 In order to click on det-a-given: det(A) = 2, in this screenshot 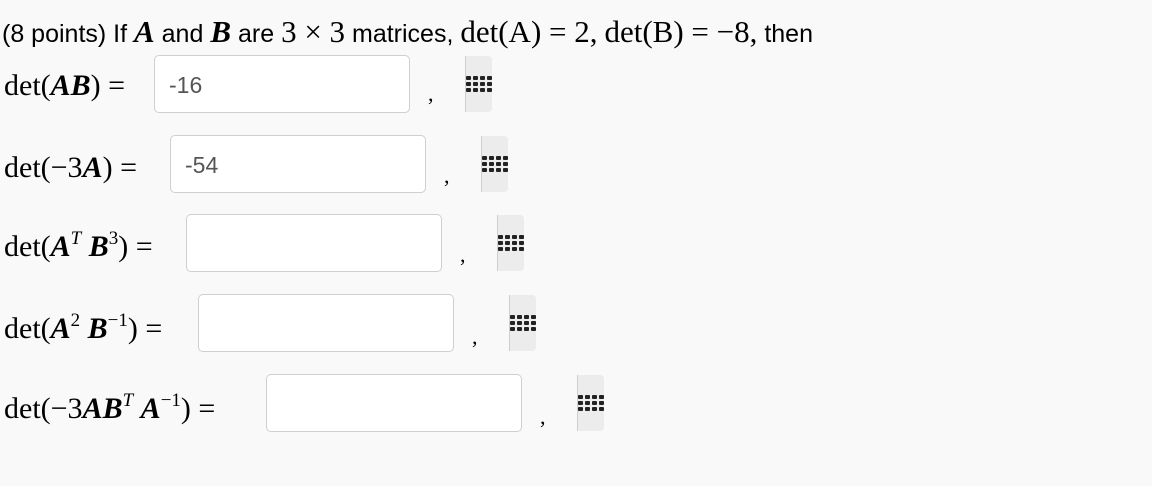, I will do `click(529, 31)`.